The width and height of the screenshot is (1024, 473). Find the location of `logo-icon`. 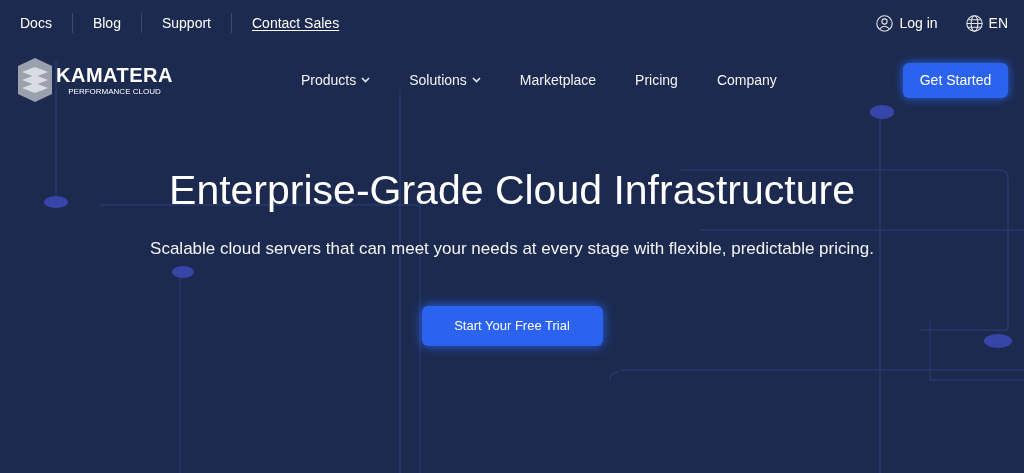

logo-icon is located at coordinates (35, 80).